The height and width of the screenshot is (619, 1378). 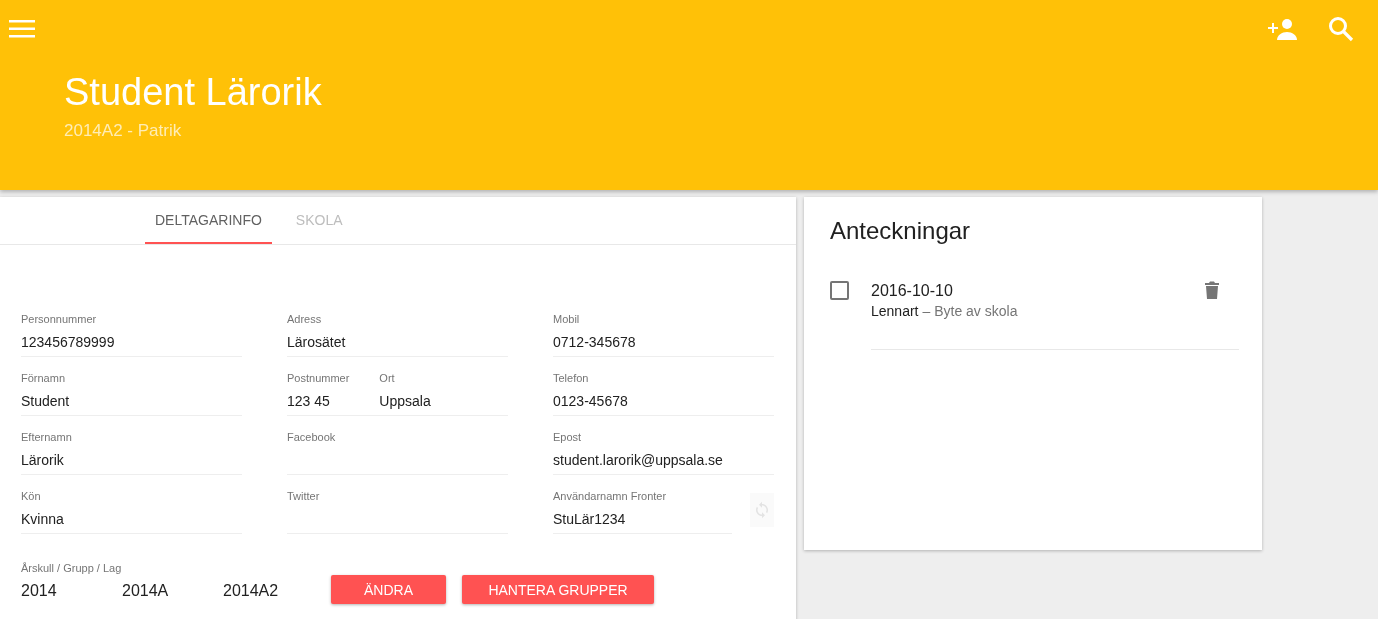 I want to click on input-field: Epost student.larorik@uppsala.se, so click(x=663, y=452).